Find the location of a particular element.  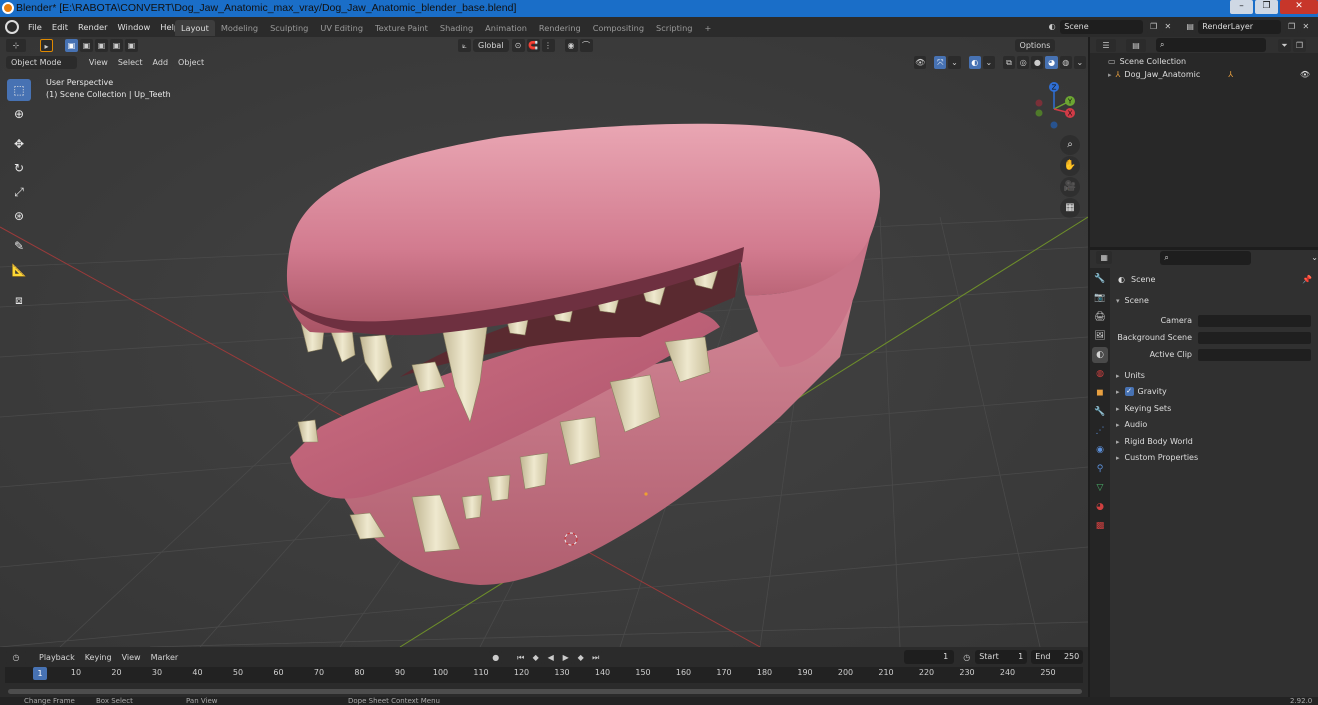

tab-sculpting: Sculpting is located at coordinates (289, 28).